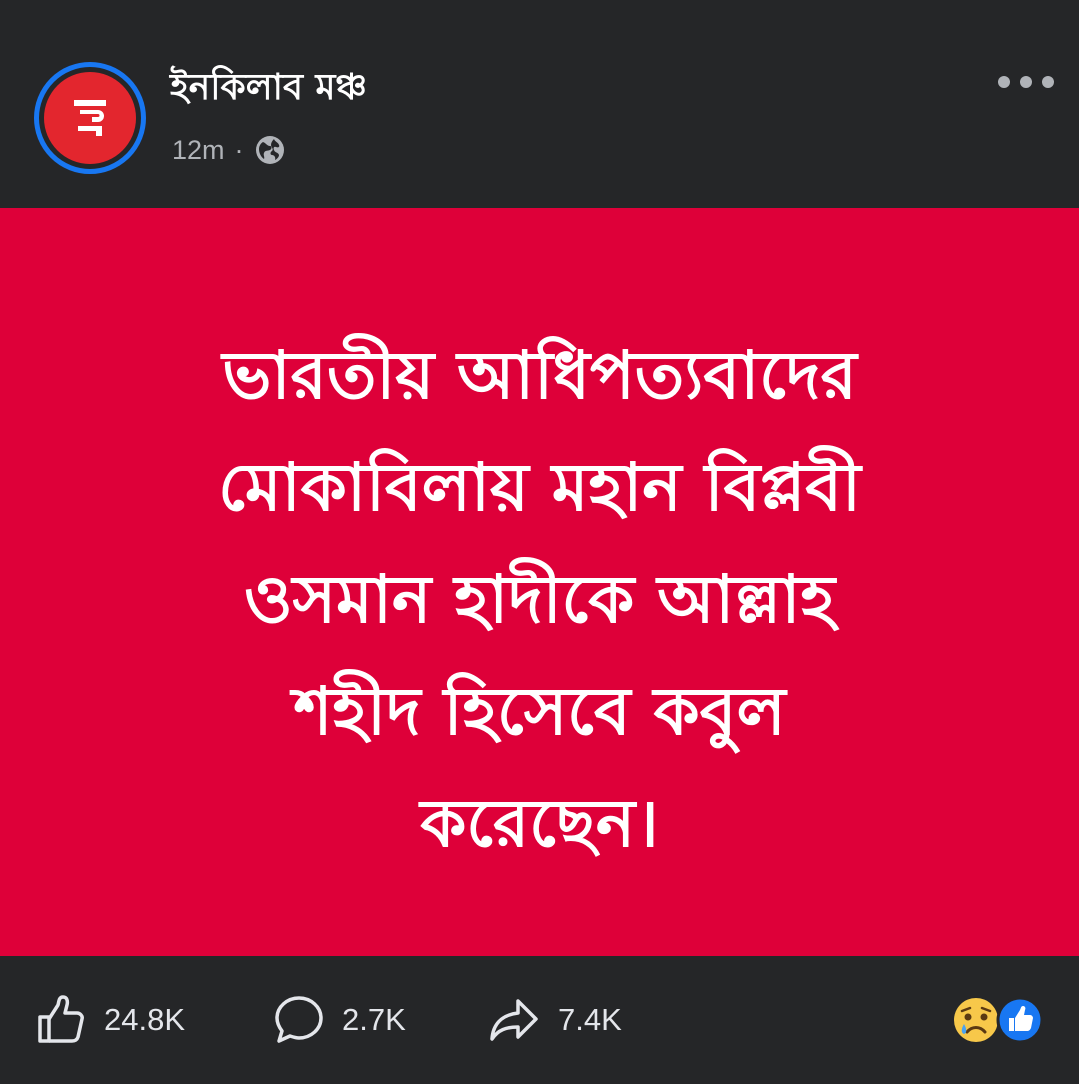  I want to click on post-body-line: মোকাবিলায় মহান বিপ্লবী, so click(539, 487).